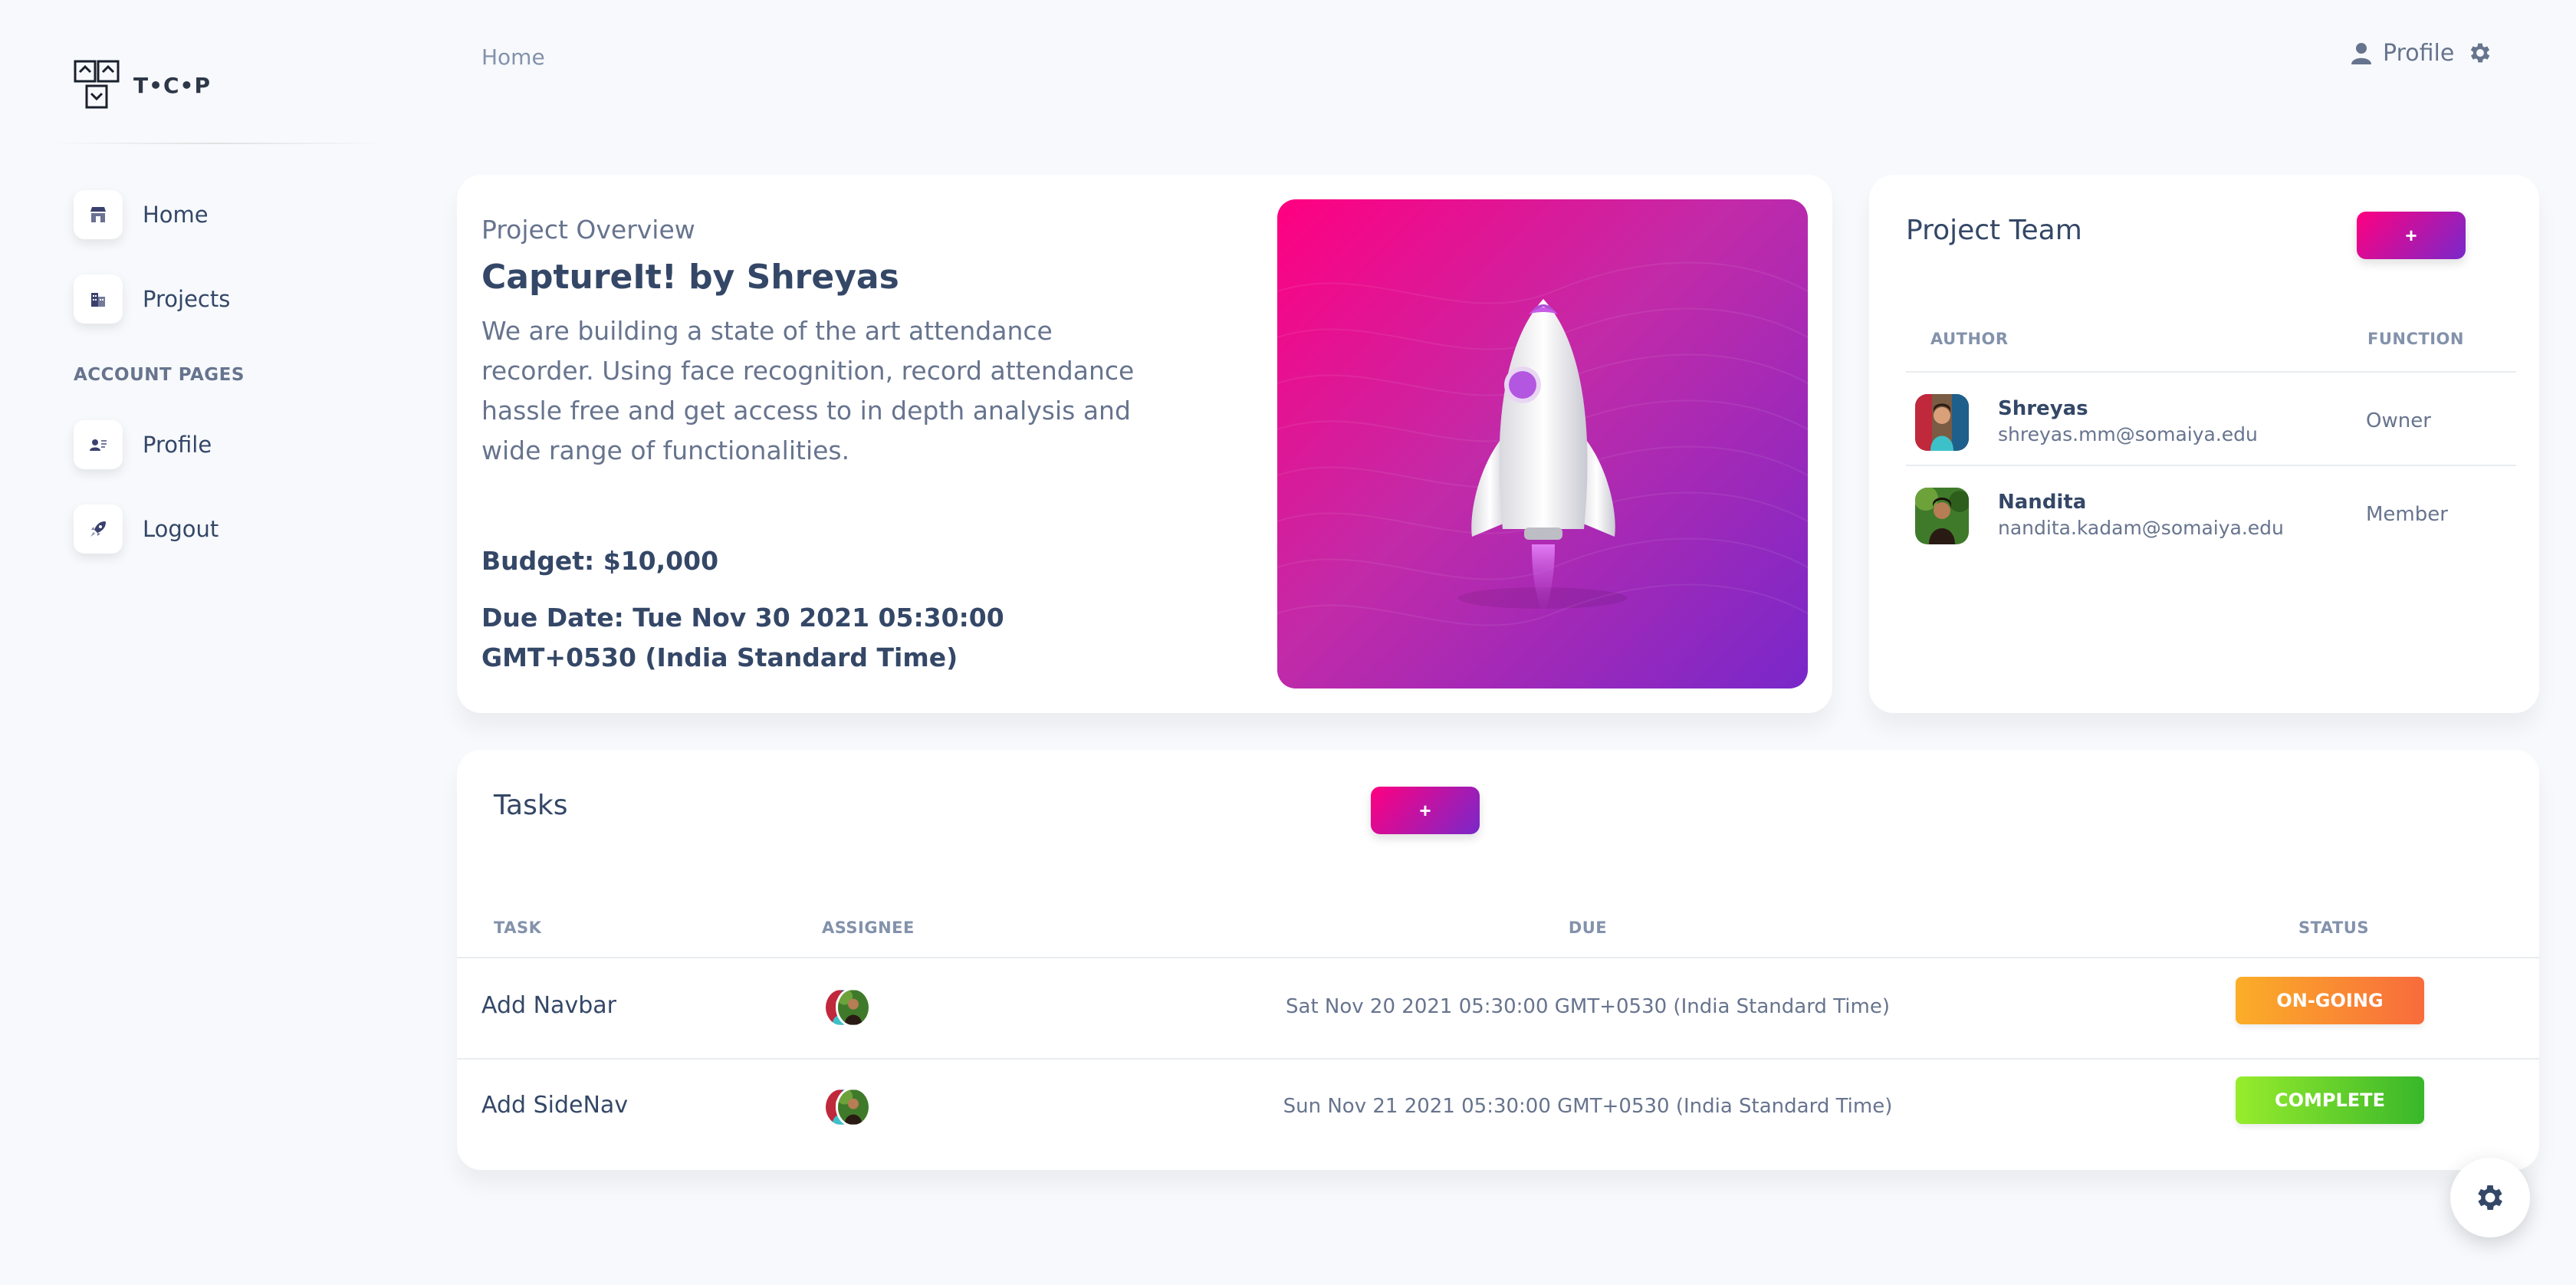 Image resolution: width=2576 pixels, height=1285 pixels. I want to click on column-header-due: DUE, so click(1588, 928).